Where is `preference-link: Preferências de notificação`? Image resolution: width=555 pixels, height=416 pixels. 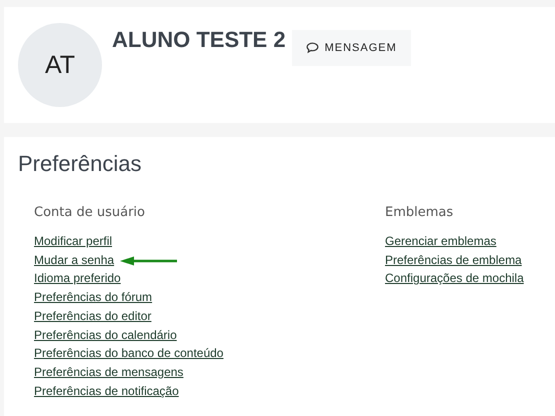
preference-link: Preferências de notificação is located at coordinates (106, 391).